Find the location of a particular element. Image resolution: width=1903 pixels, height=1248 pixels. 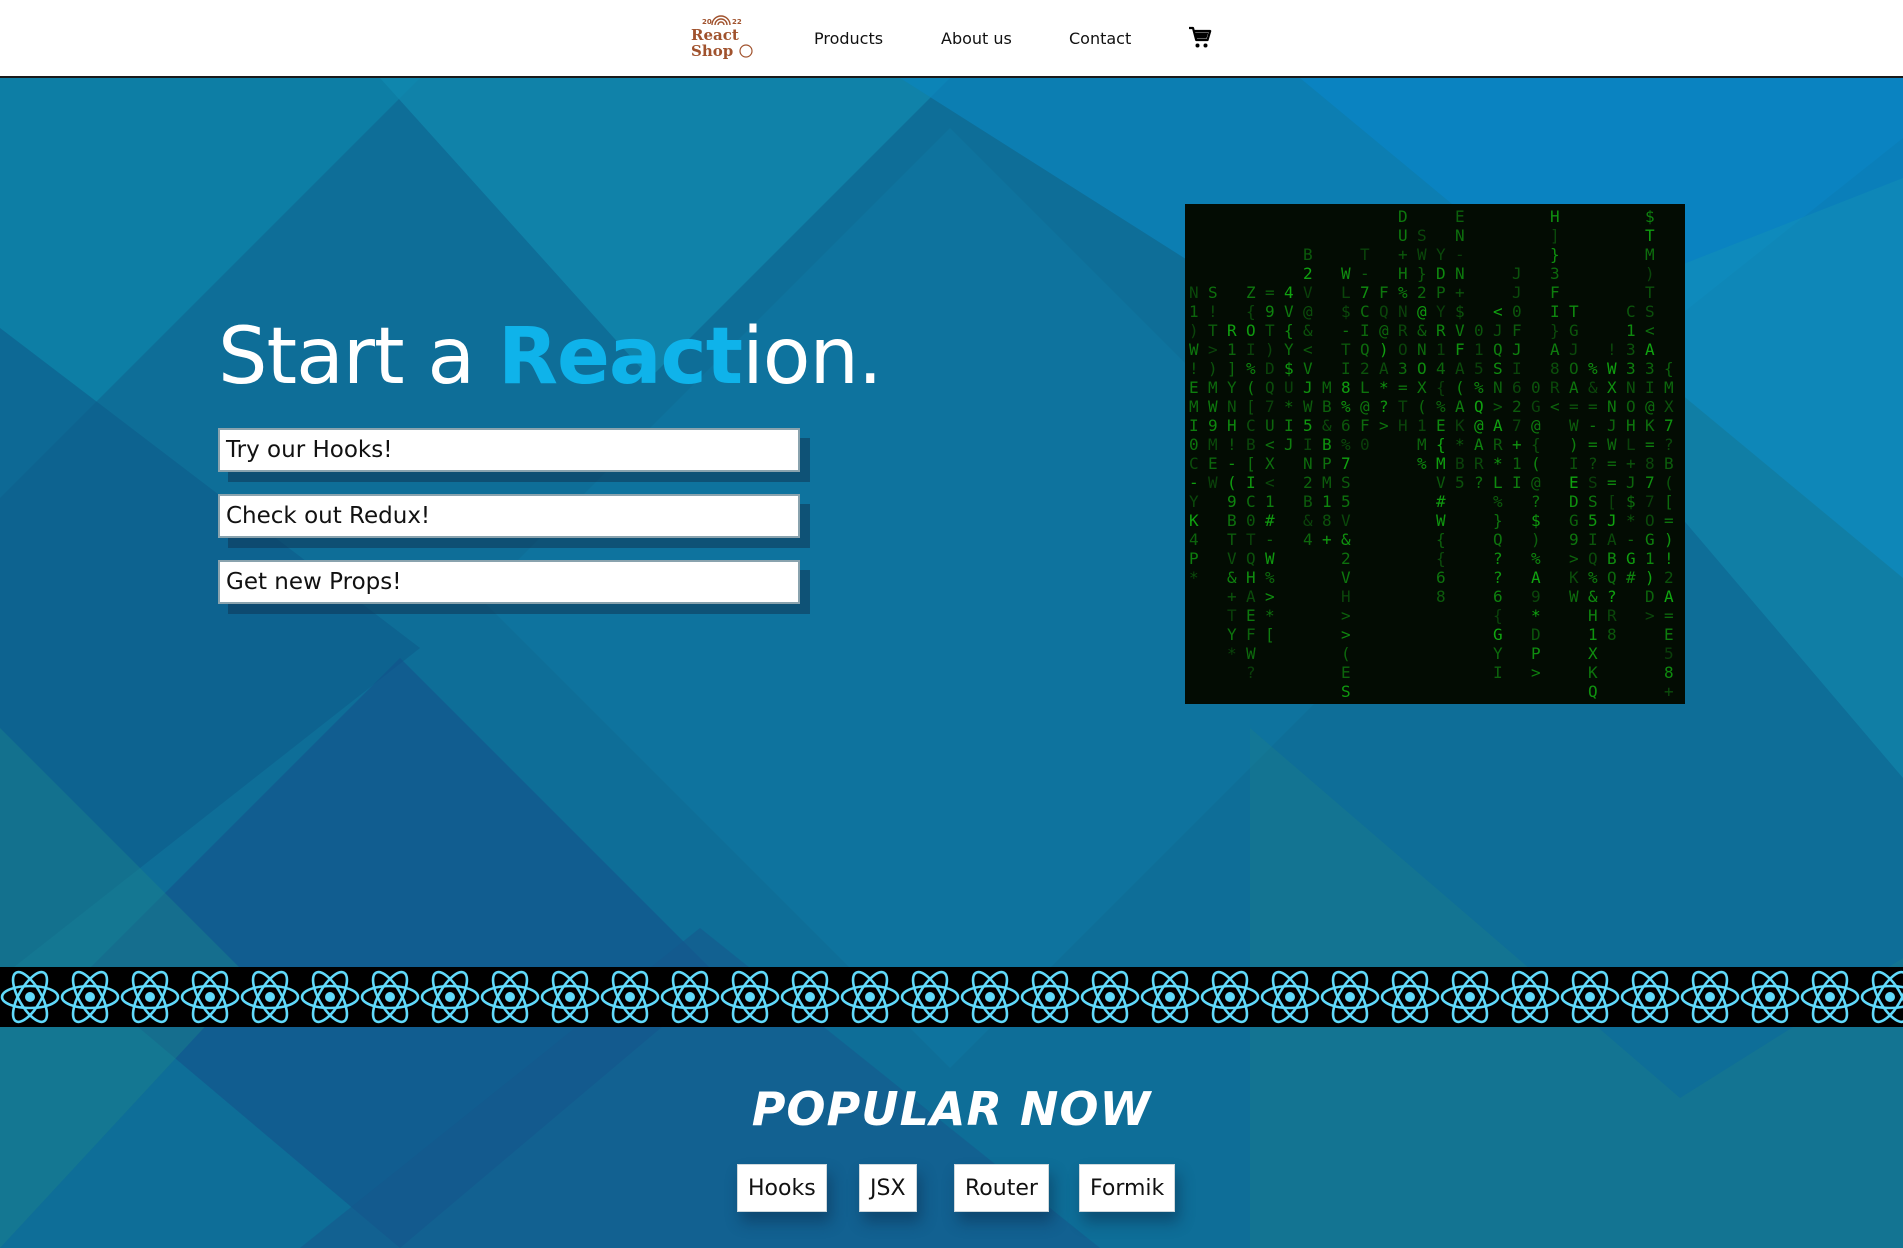

redux-button: Check out Redux! is located at coordinates (509, 516).